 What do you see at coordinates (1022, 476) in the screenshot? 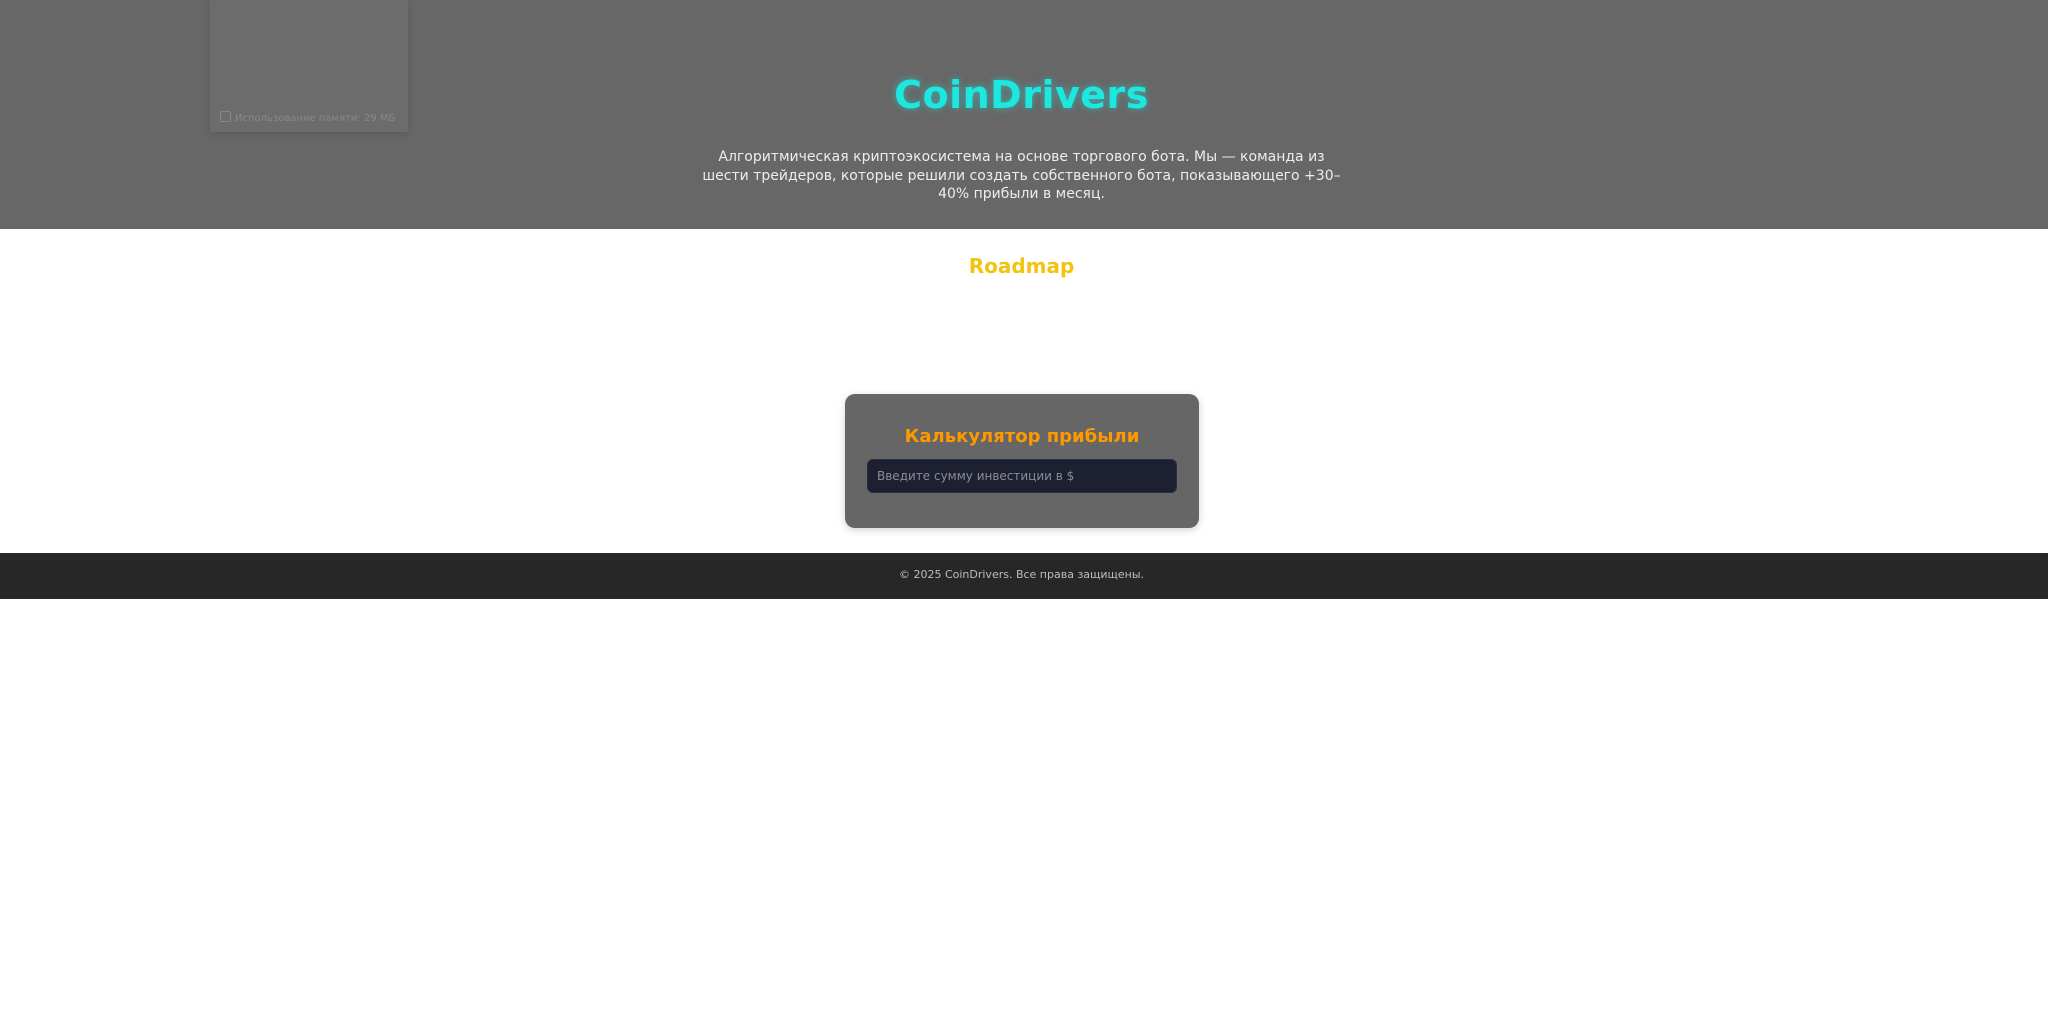
I see `investment-amount-input` at bounding box center [1022, 476].